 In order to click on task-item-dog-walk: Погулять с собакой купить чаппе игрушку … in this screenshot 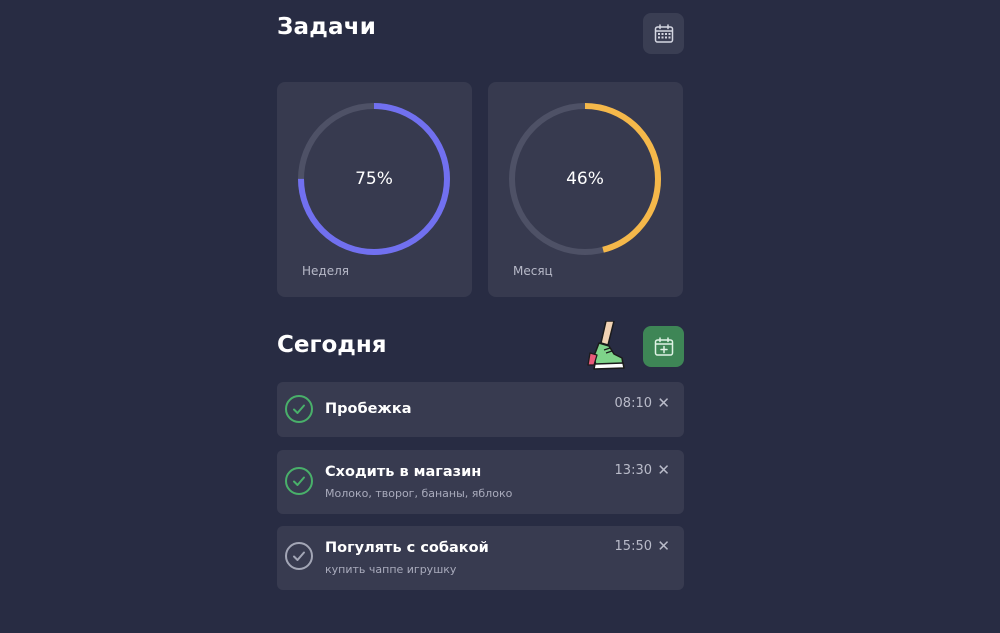, I will do `click(480, 558)`.